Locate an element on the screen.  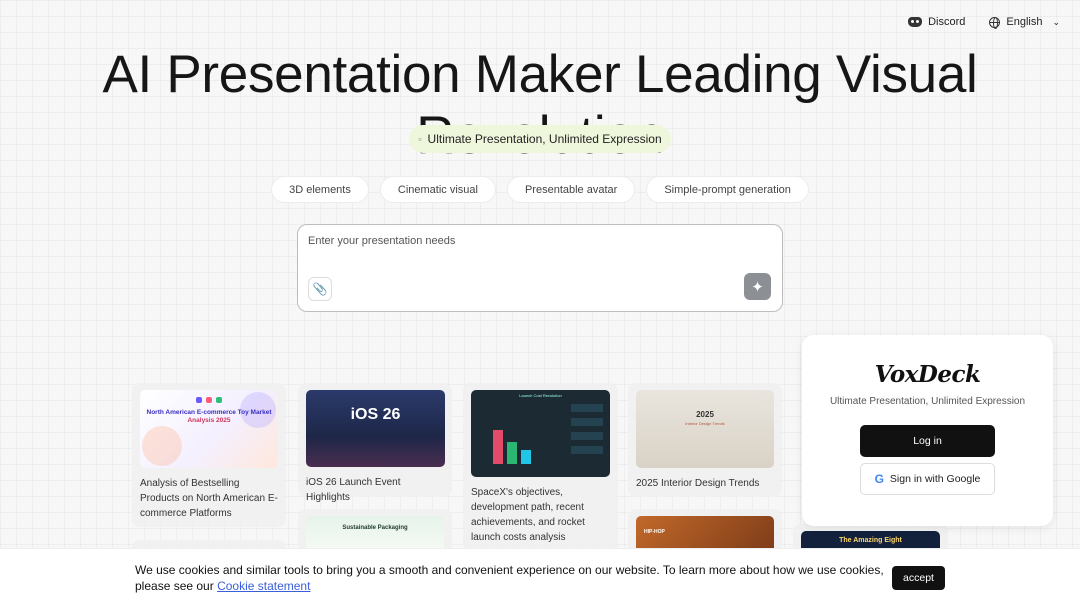
language-label: English is located at coordinates (1024, 22).